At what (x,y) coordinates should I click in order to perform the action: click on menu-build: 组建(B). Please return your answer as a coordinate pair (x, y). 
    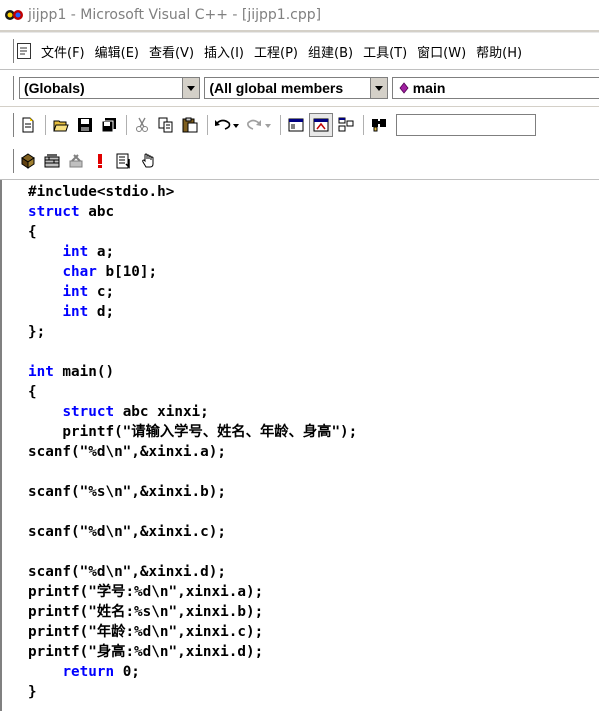
    Looking at the image, I should click on (330, 51).